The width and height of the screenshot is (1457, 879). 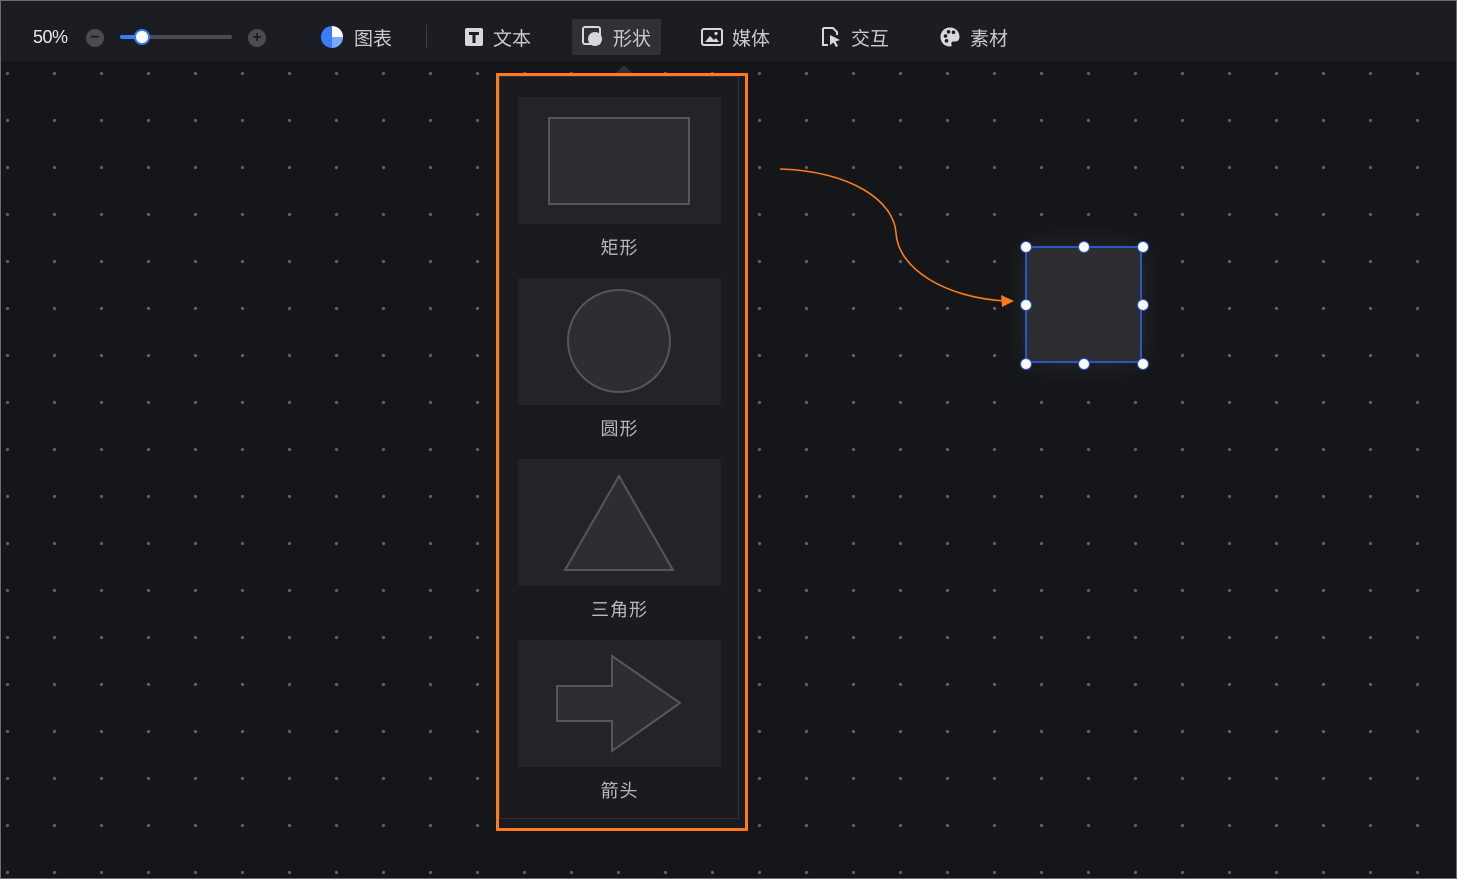 I want to click on arrow-preview, so click(x=619, y=703).